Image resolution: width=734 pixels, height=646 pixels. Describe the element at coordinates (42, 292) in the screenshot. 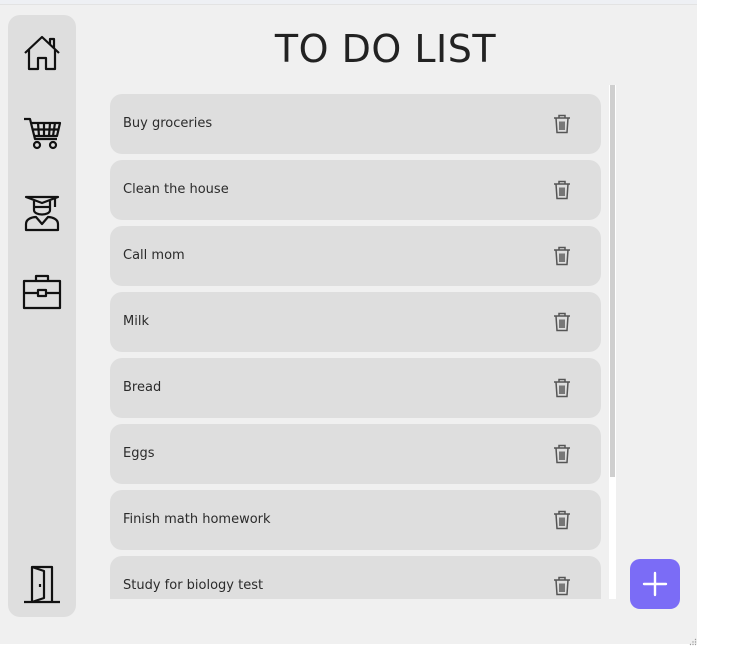

I see `briefcase-icon` at that location.